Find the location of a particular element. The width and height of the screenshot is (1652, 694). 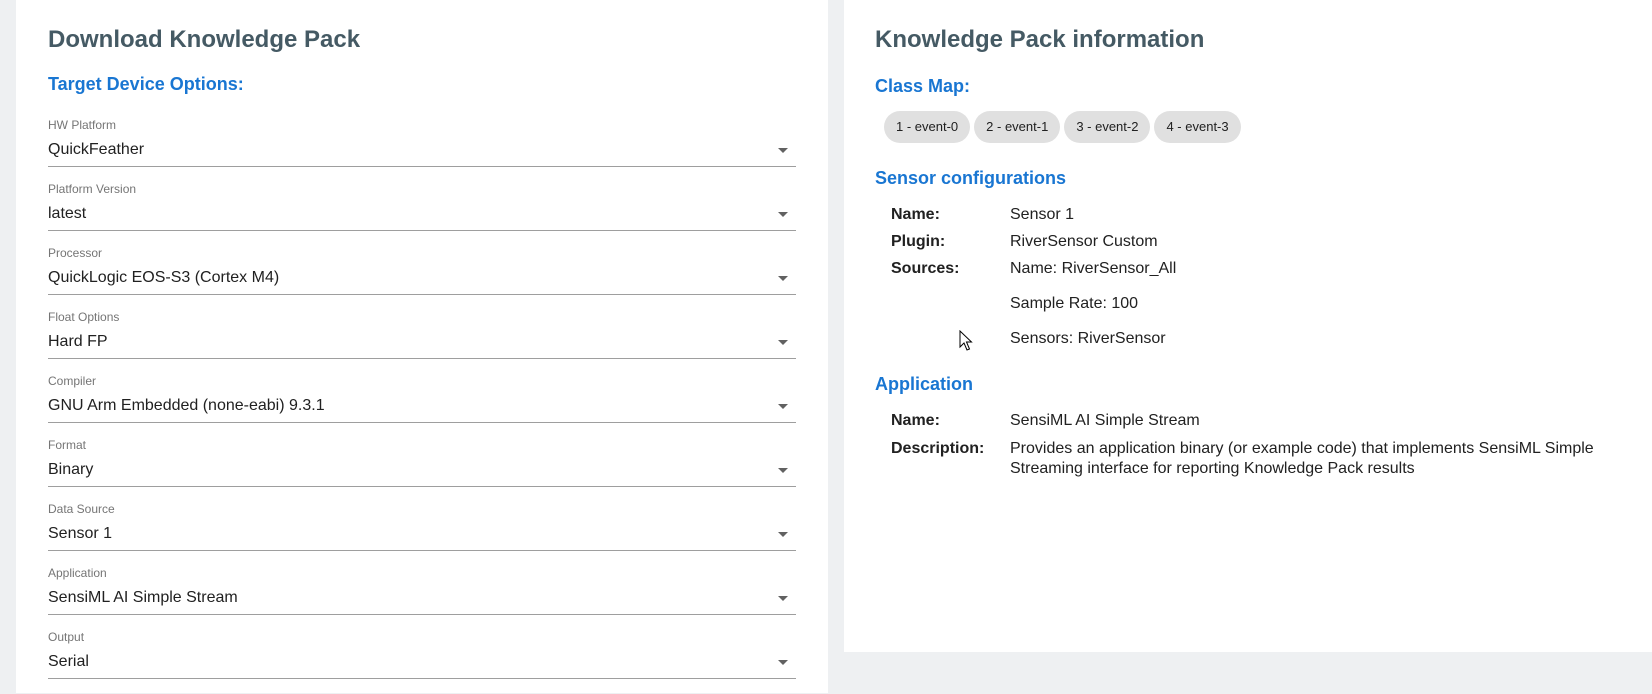

application-description-label: Description: is located at coordinates (938, 448).